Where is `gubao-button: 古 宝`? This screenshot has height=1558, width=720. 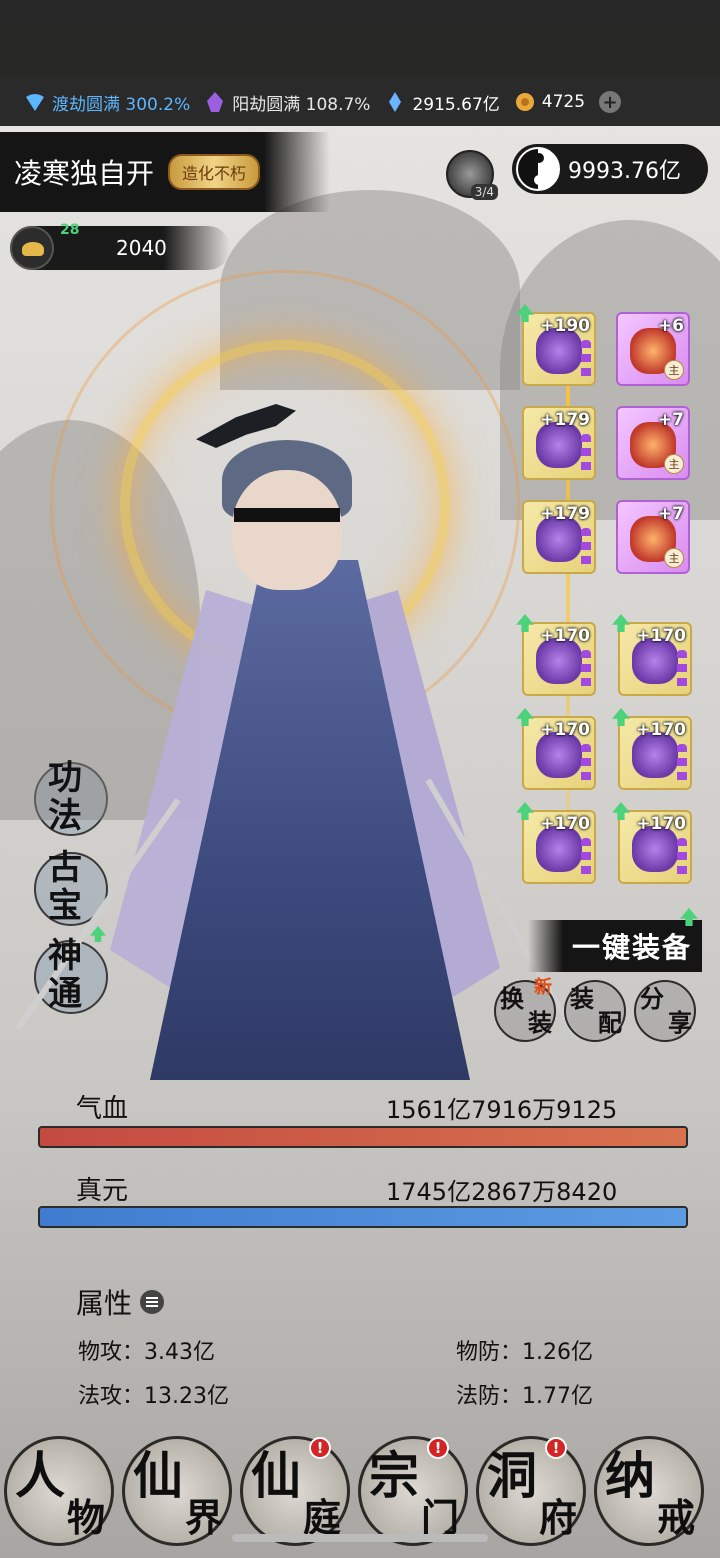
gubao-button: 古 宝 is located at coordinates (67, 887).